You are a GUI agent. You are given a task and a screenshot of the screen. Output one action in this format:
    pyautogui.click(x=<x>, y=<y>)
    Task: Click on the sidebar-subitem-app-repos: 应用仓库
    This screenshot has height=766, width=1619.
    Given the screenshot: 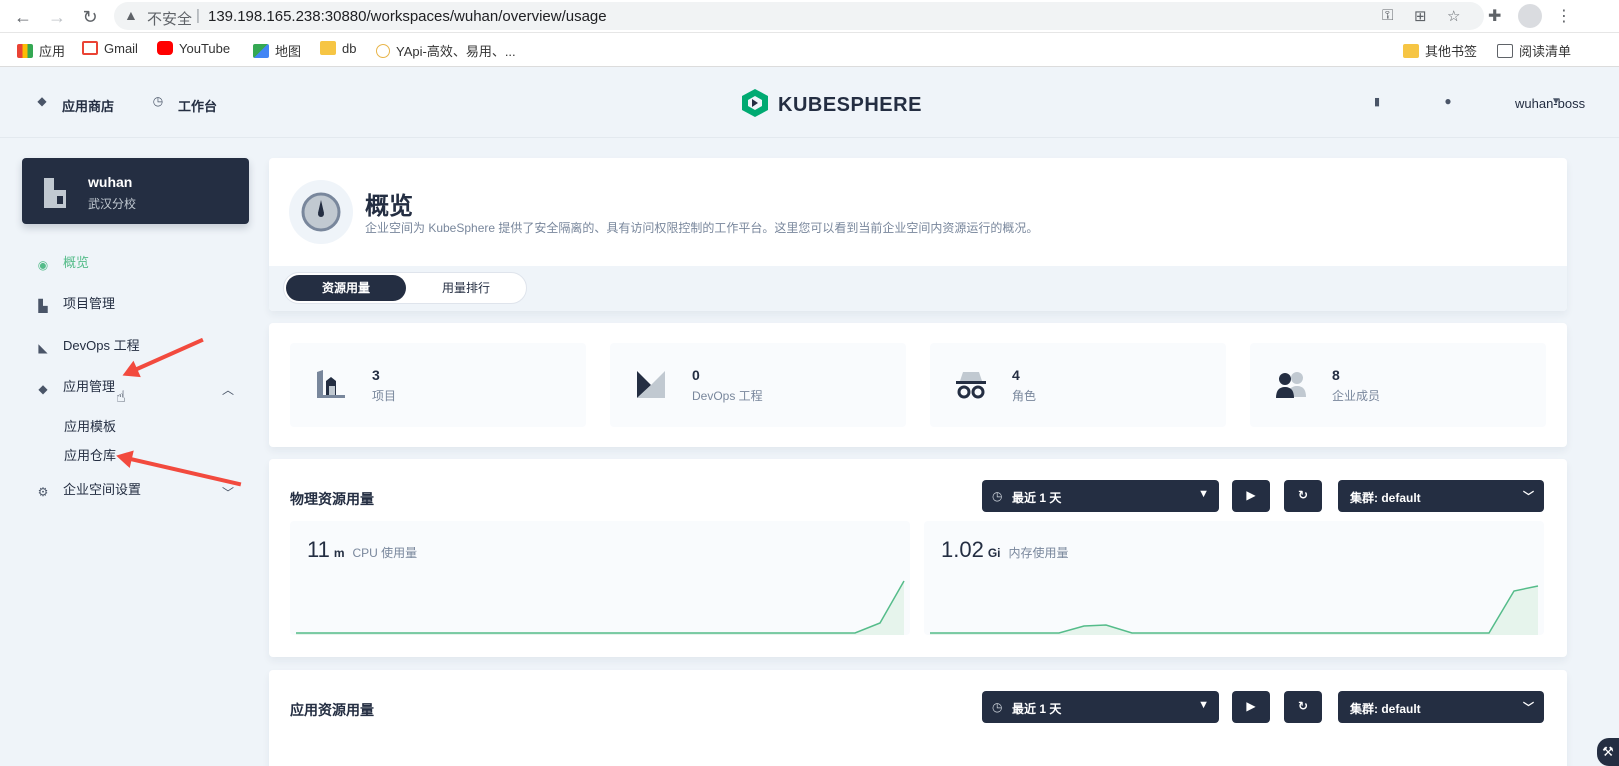 What is the action you would take?
    pyautogui.click(x=90, y=454)
    